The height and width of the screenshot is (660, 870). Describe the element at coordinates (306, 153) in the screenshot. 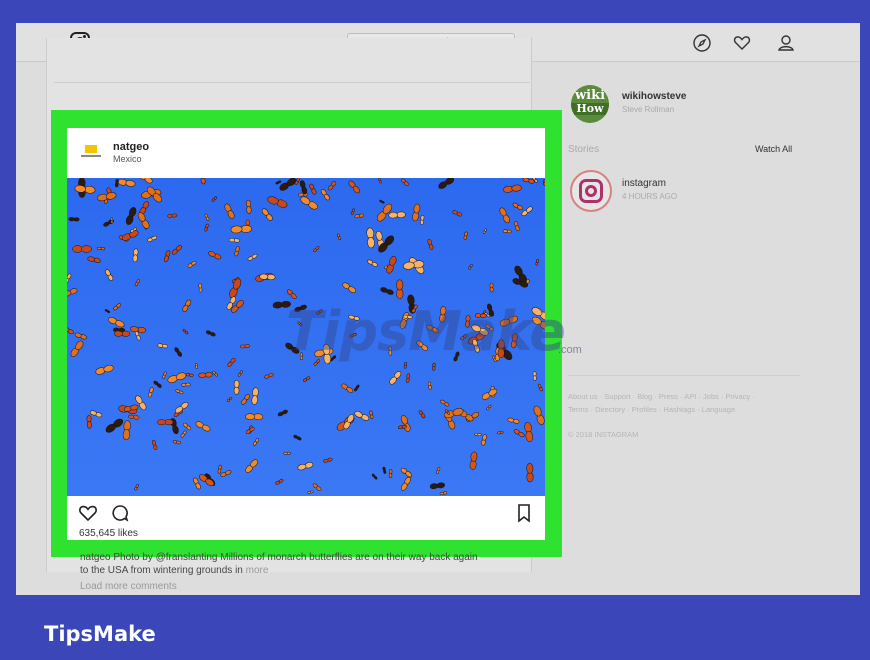

I see `post-header: natgeo Mexico` at that location.